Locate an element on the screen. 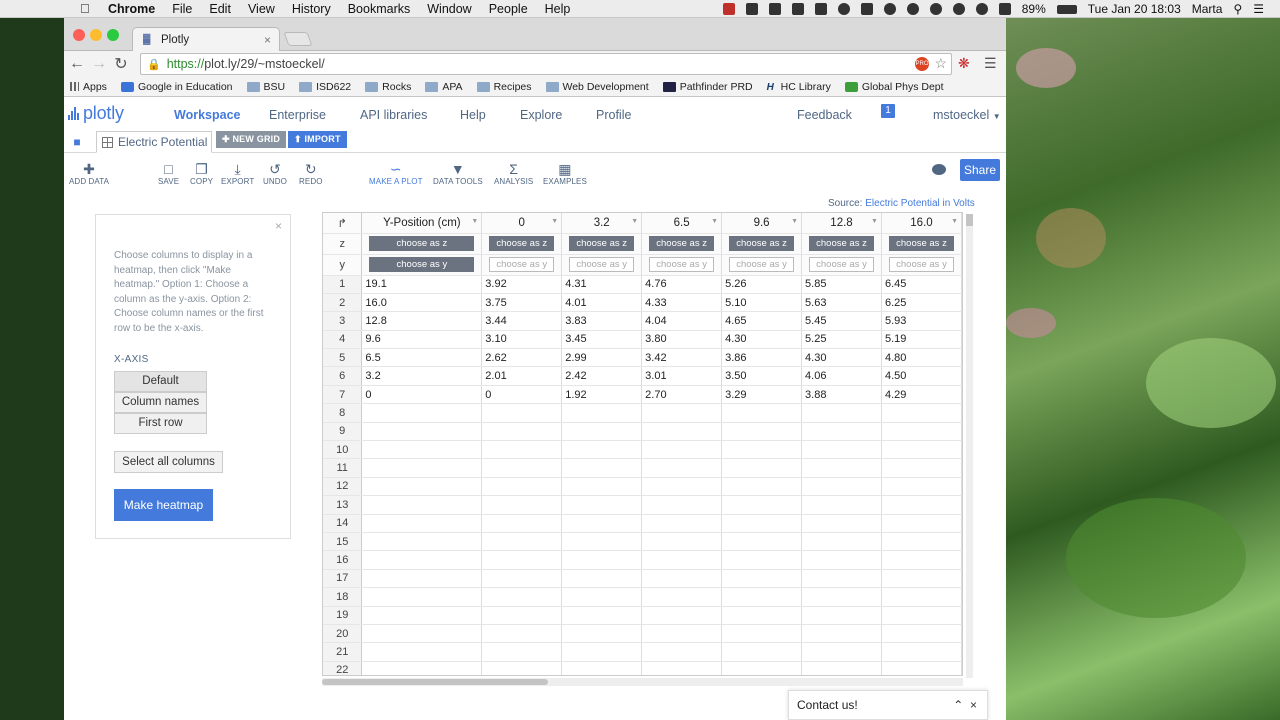 The height and width of the screenshot is (720, 1280). bookmark-star-icon: ☆ is located at coordinates (940, 63).